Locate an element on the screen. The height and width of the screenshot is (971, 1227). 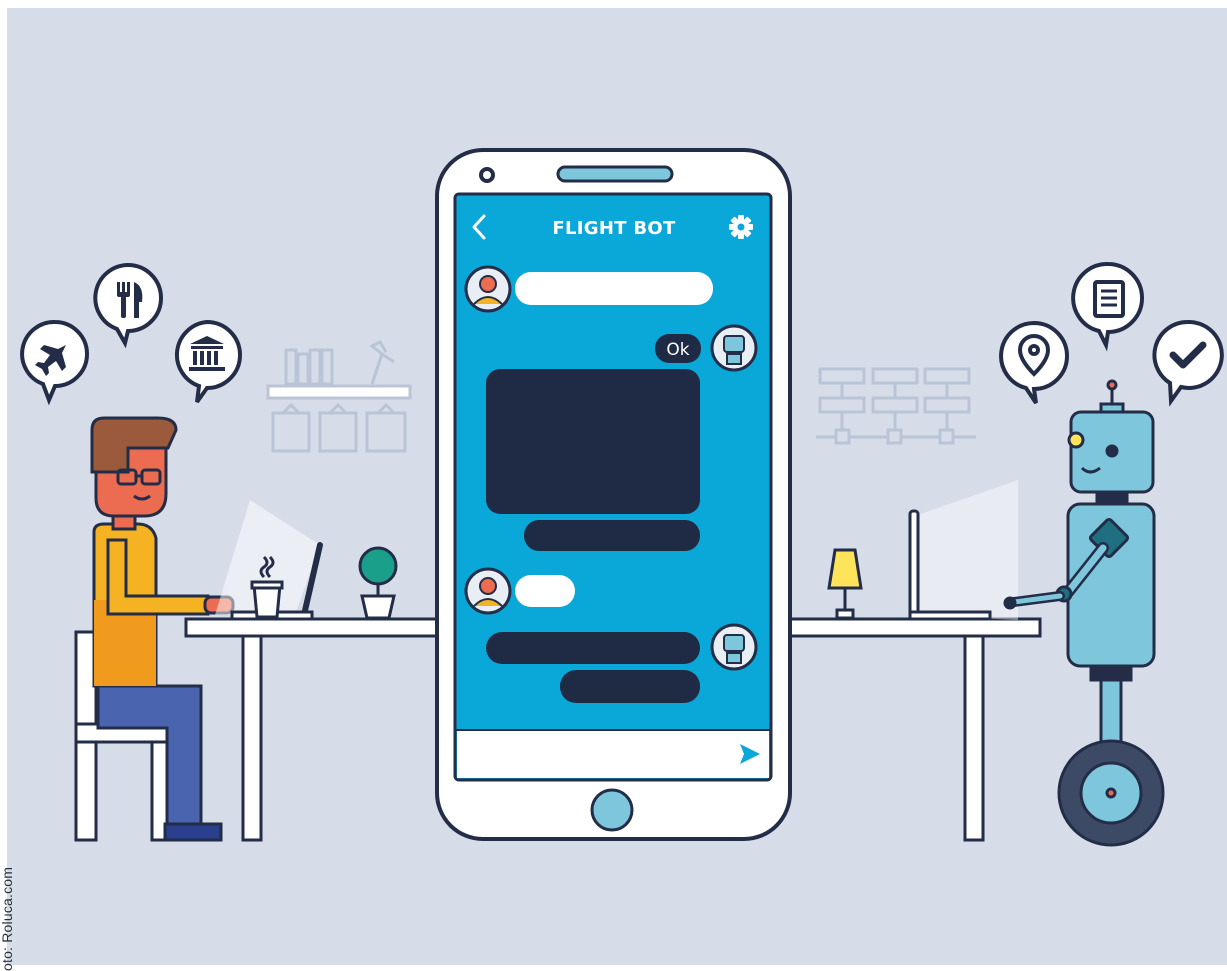
photo-credit: oto: Roluca.com is located at coordinates (7, 918).